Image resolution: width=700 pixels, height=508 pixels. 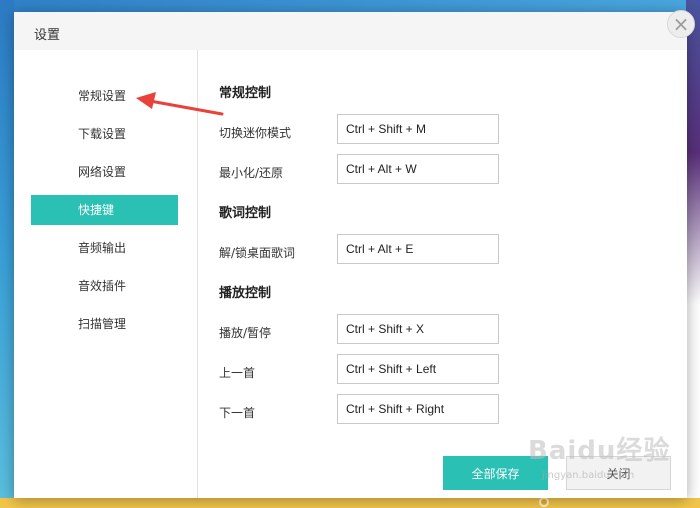 I want to click on progress-handle, so click(x=544, y=502).